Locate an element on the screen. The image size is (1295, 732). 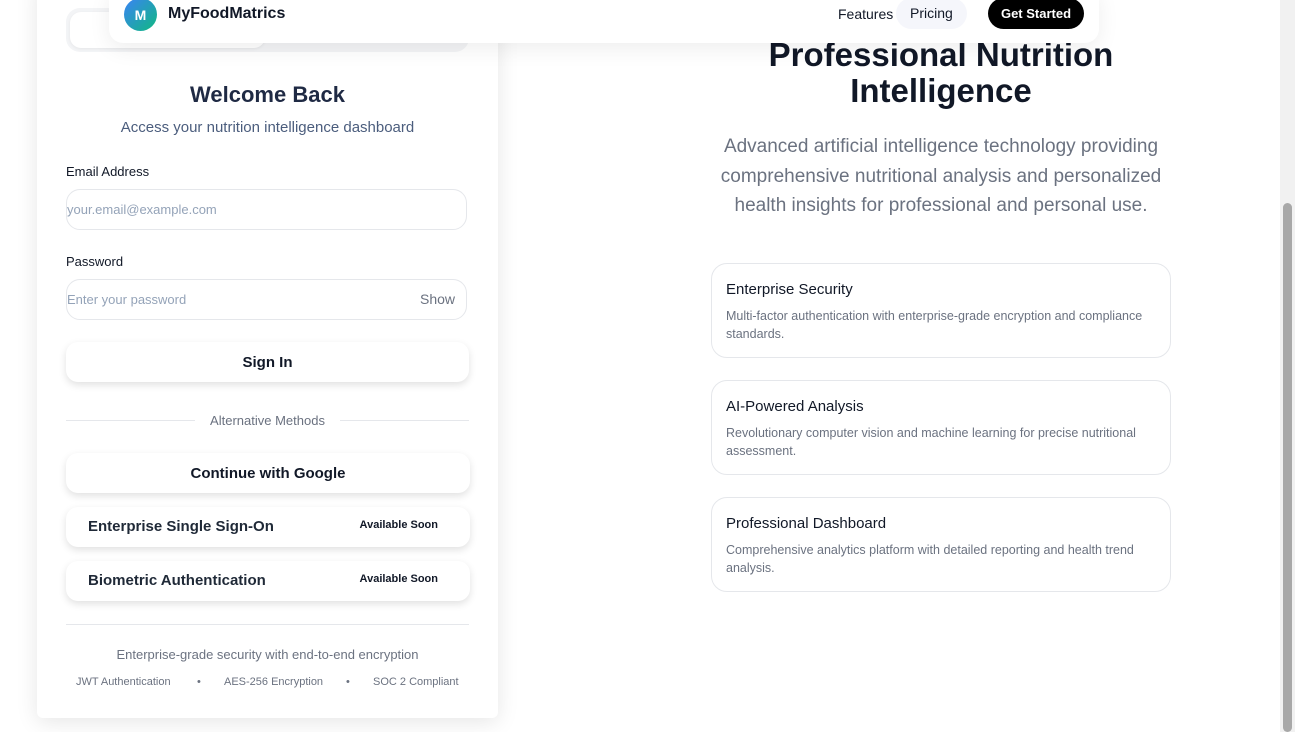
biometric-auth-label: Biometric Authentication is located at coordinates (177, 580).